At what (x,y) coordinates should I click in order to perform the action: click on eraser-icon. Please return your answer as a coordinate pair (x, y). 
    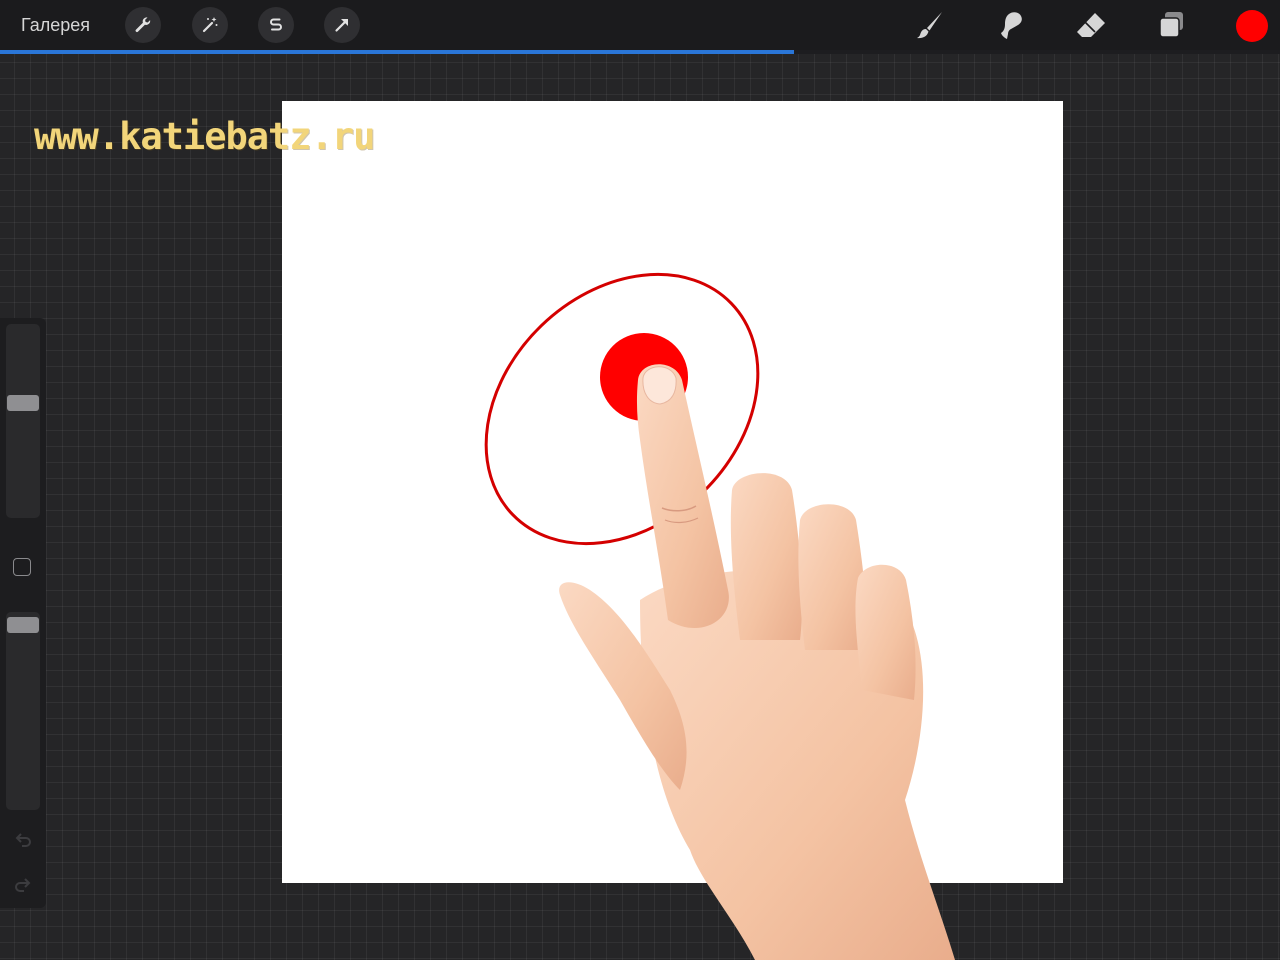
    Looking at the image, I should click on (1091, 25).